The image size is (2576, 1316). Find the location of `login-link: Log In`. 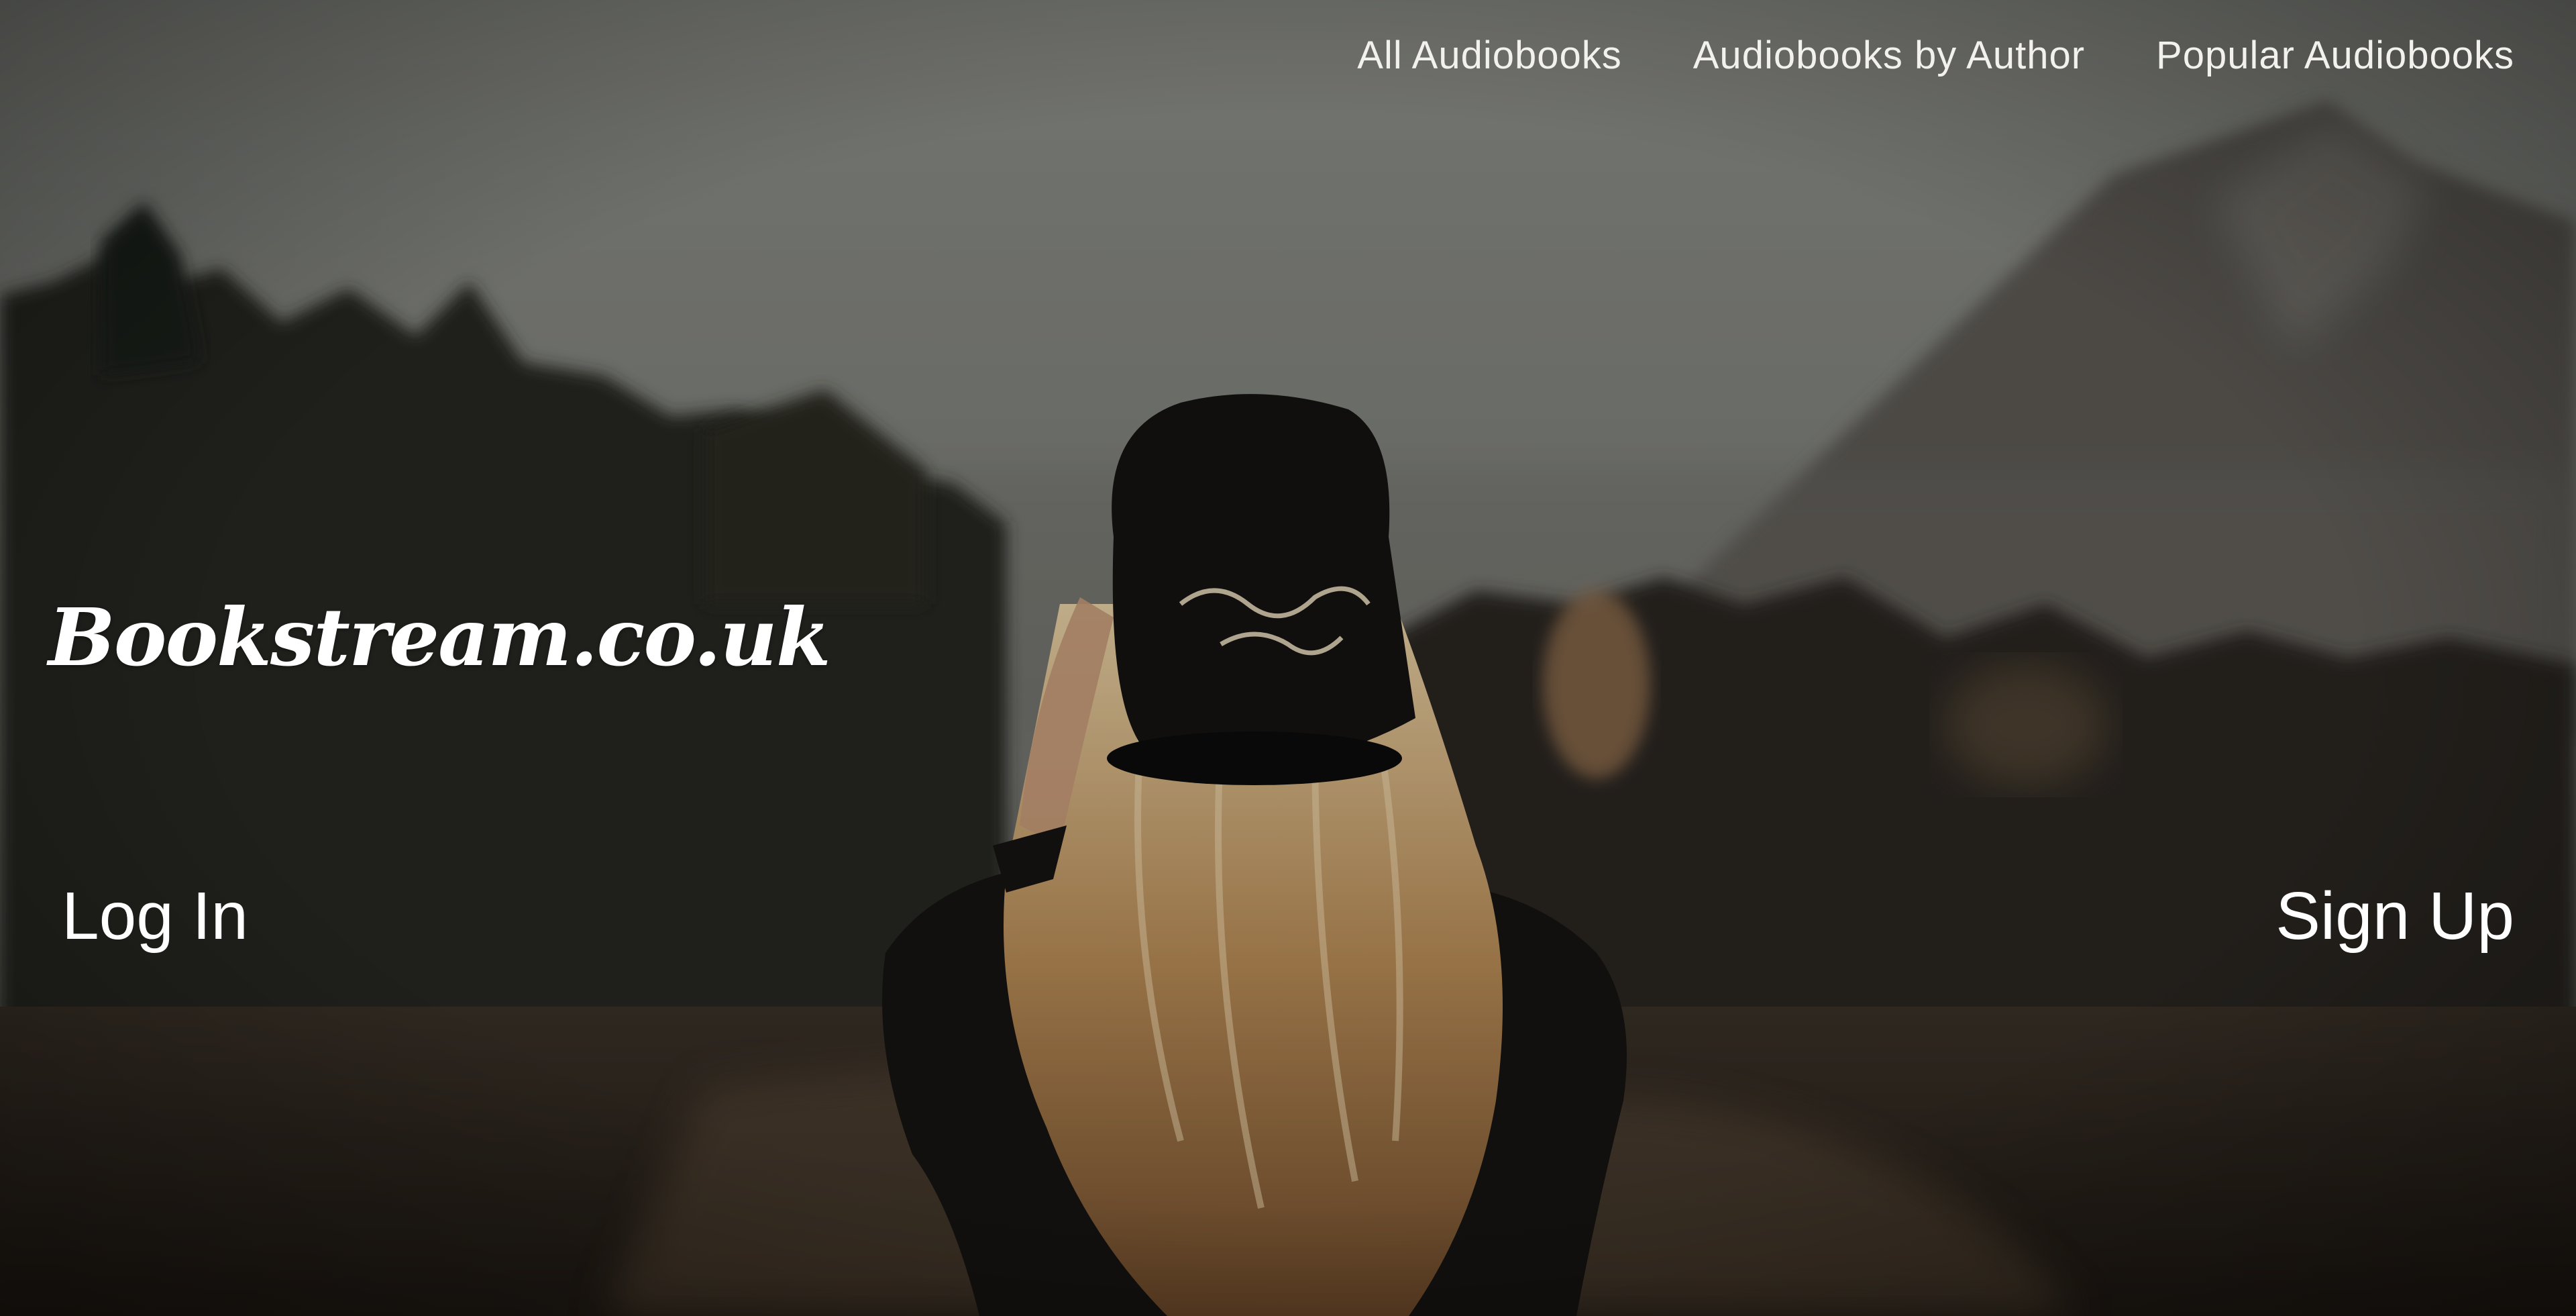

login-link: Log In is located at coordinates (155, 916).